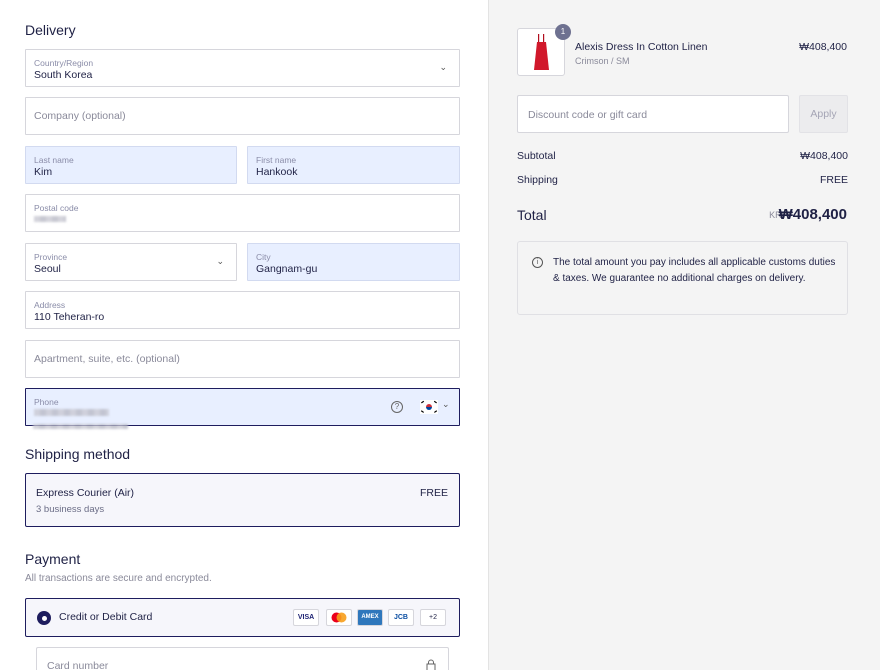 The height and width of the screenshot is (670, 880). What do you see at coordinates (401, 617) in the screenshot?
I see `jcb-card-icon: JCB` at bounding box center [401, 617].